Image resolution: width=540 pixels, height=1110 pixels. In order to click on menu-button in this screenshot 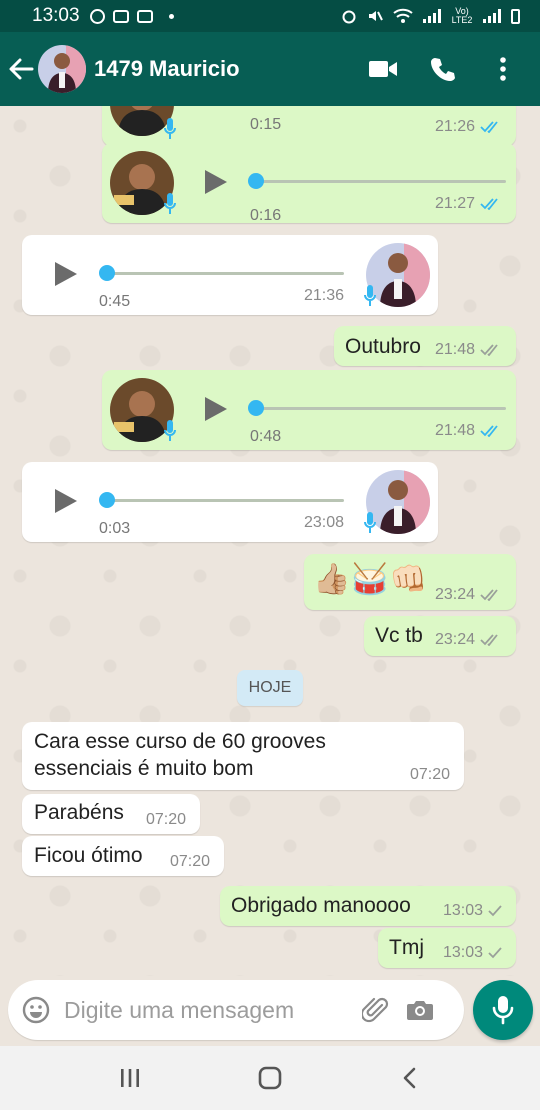, I will do `click(503, 69)`.